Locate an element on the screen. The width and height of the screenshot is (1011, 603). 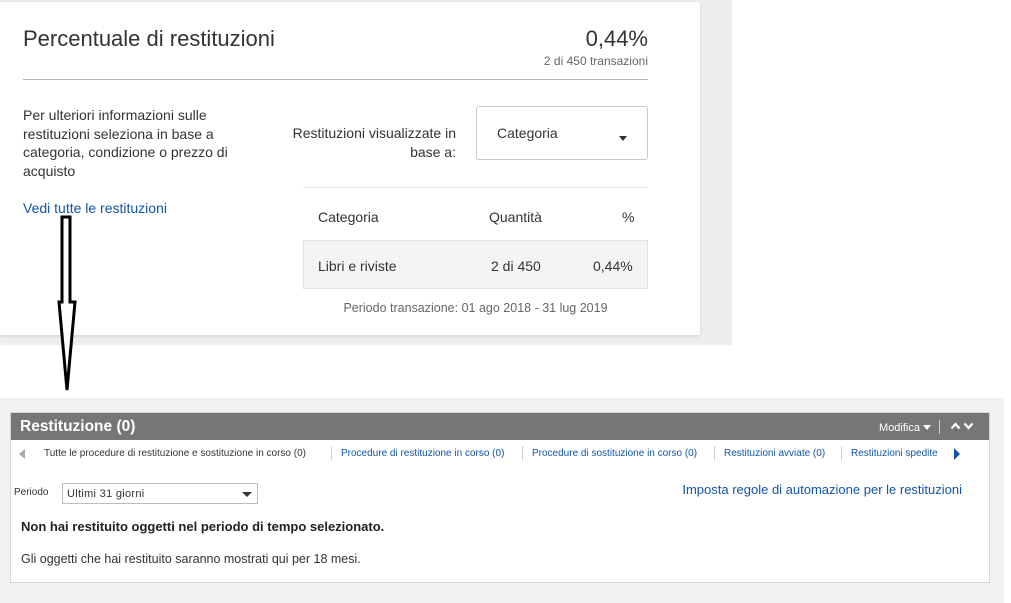
view-by-selected: Categoria is located at coordinates (527, 133).